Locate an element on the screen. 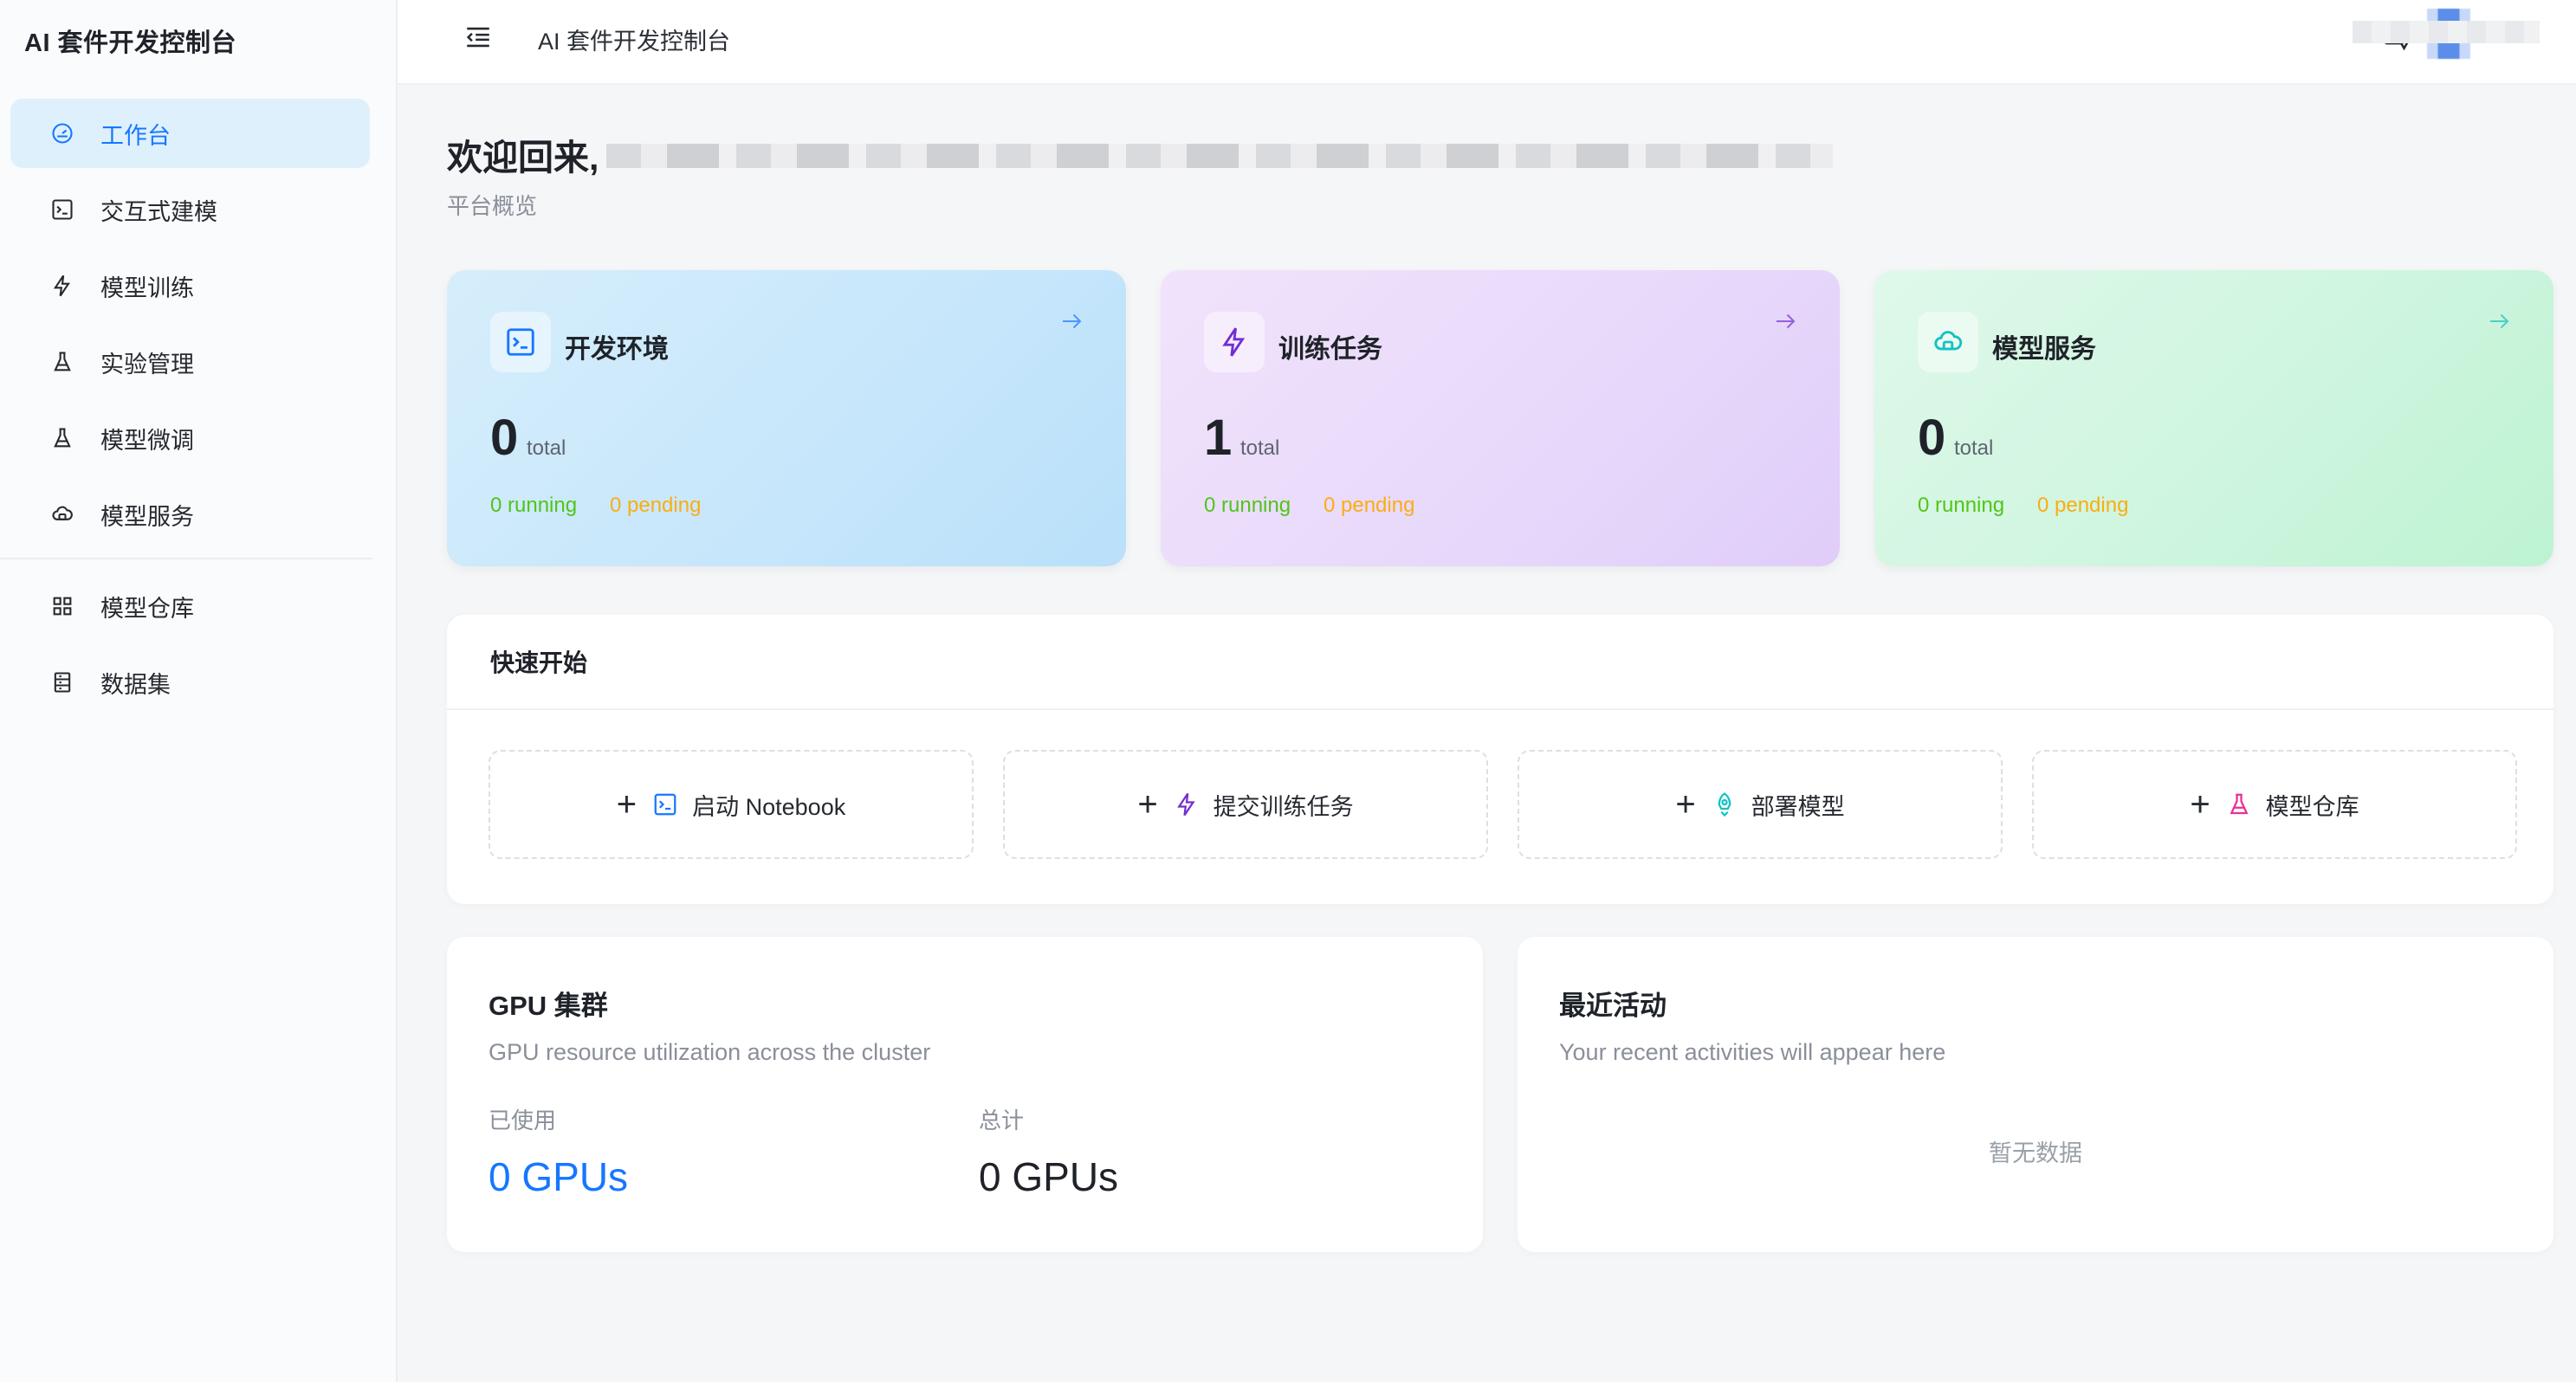  model-repository-button: + 模型仓库 is located at coordinates (2274, 804).